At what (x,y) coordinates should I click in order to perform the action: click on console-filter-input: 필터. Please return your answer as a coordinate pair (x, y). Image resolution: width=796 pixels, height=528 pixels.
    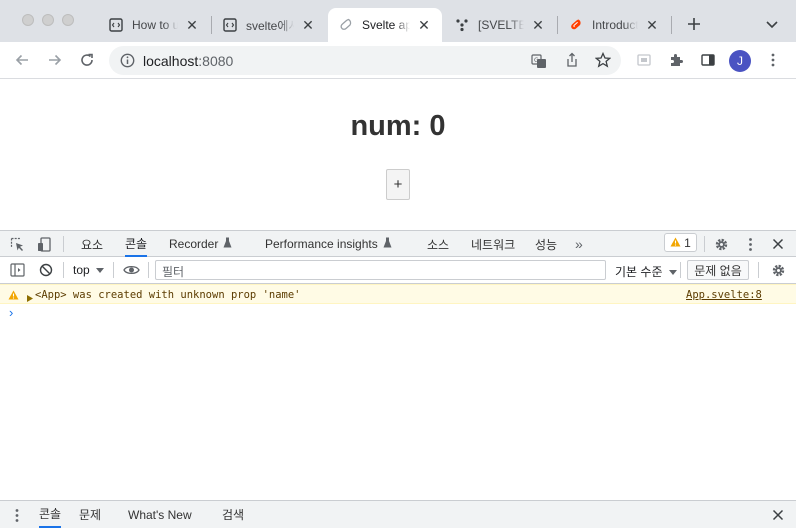
    Looking at the image, I should click on (380, 270).